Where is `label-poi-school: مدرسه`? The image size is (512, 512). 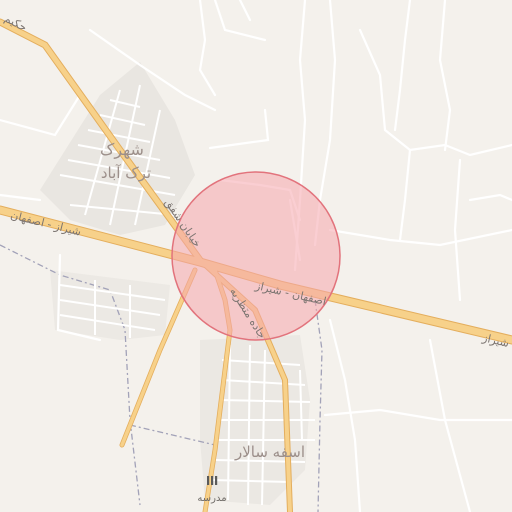
label-poi-school: مدرسه is located at coordinates (211, 498).